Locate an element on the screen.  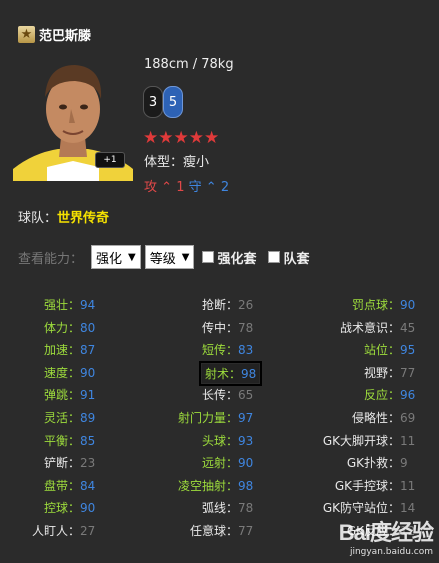
stat-value: 14 is located at coordinates (408, 508).